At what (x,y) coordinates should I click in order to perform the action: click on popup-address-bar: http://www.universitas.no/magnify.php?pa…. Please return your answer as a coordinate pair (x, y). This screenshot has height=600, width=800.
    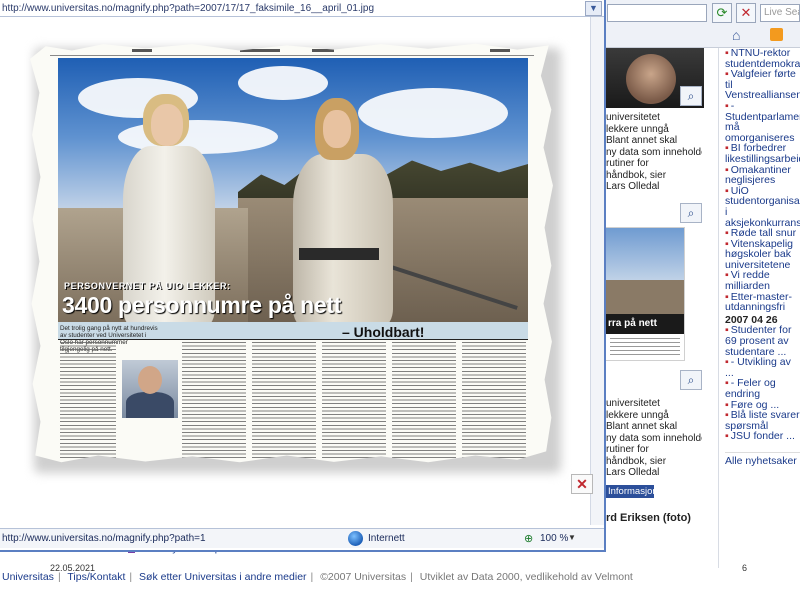
    Looking at the image, I should click on (302, 8).